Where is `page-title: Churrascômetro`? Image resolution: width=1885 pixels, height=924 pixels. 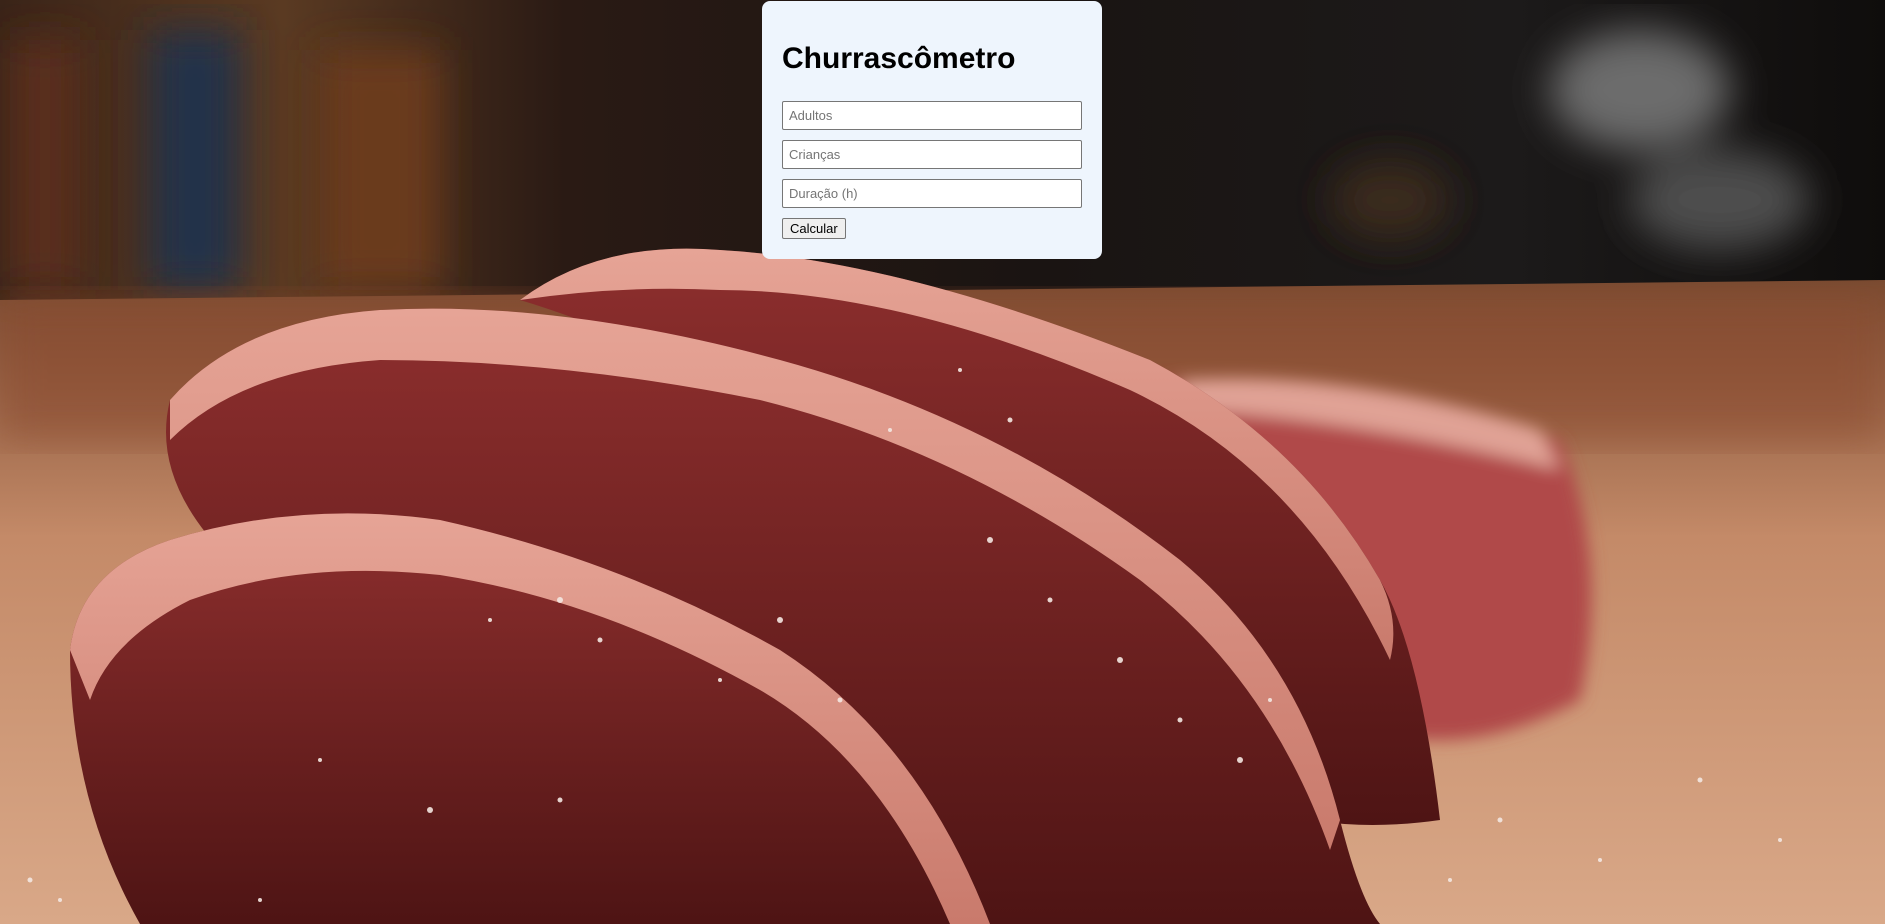
page-title: Churrascômetro is located at coordinates (899, 58).